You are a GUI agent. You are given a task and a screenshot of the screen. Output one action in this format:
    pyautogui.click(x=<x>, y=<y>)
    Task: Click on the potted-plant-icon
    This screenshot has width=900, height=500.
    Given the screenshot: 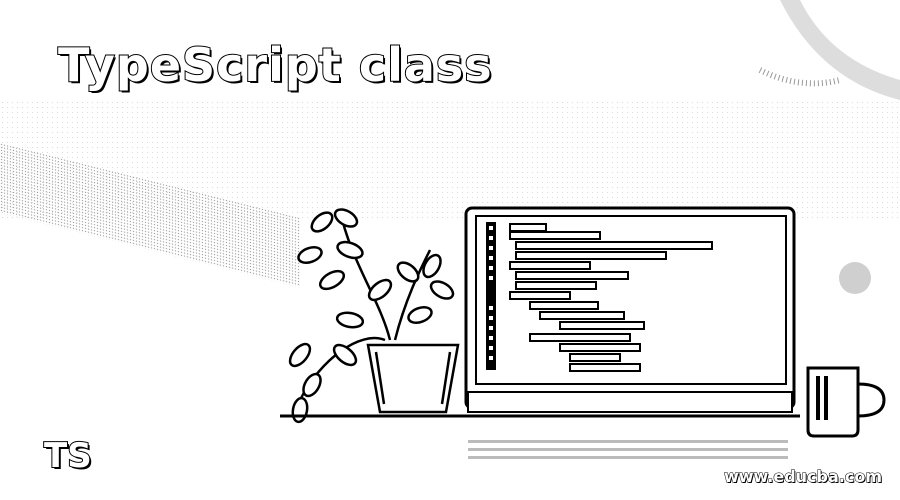 What is the action you would take?
    pyautogui.click(x=374, y=316)
    